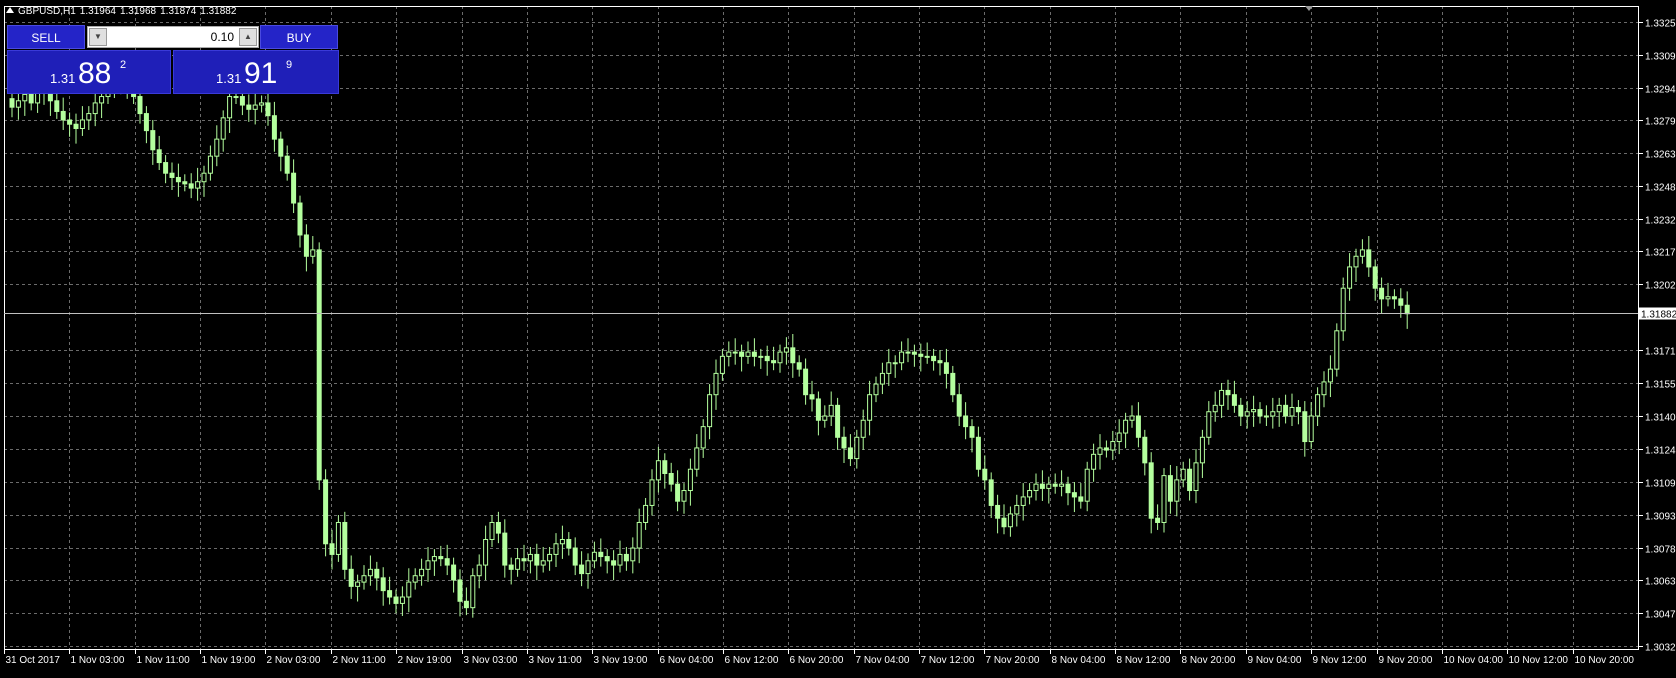 The image size is (1676, 678). What do you see at coordinates (1013, 660) in the screenshot?
I see `x-tick-label: 7 Nov 20:00` at bounding box center [1013, 660].